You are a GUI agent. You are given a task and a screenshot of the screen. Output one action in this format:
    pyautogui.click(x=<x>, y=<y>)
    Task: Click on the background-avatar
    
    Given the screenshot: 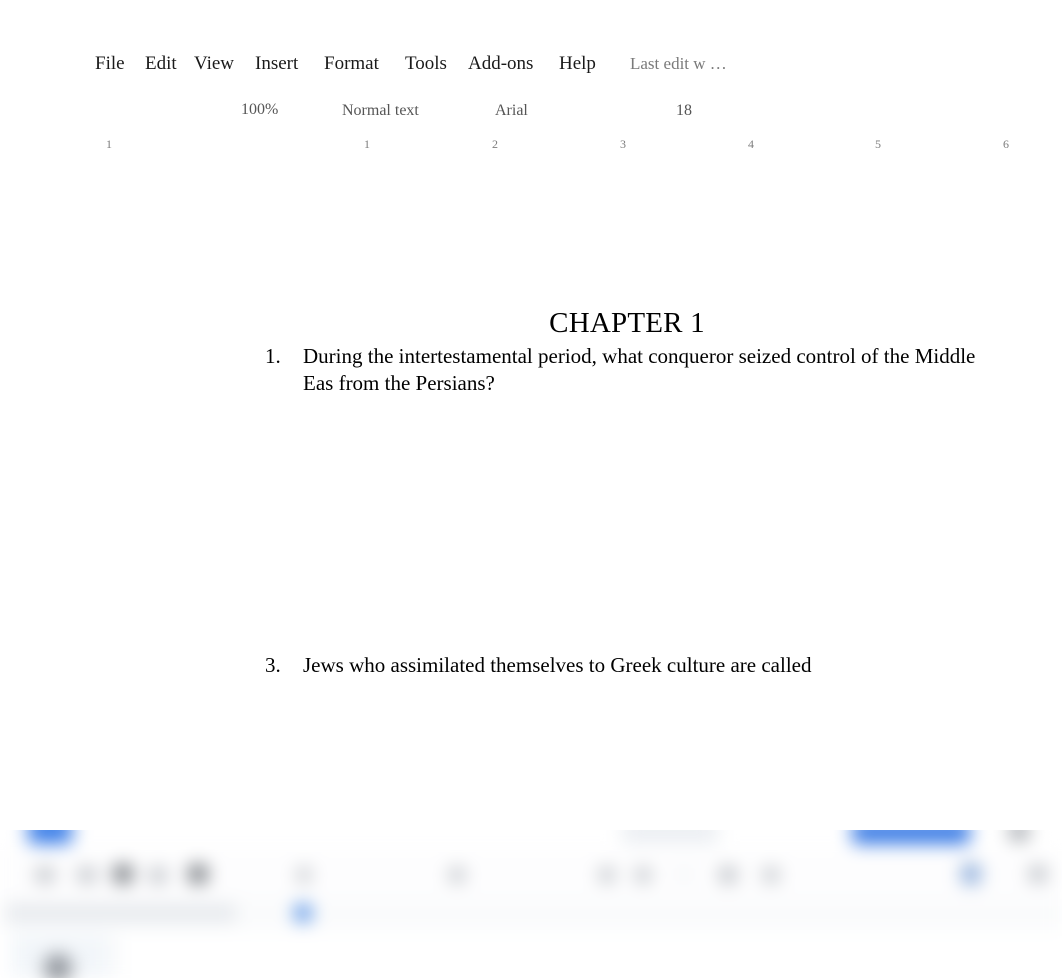 What is the action you would take?
    pyautogui.click(x=58, y=966)
    